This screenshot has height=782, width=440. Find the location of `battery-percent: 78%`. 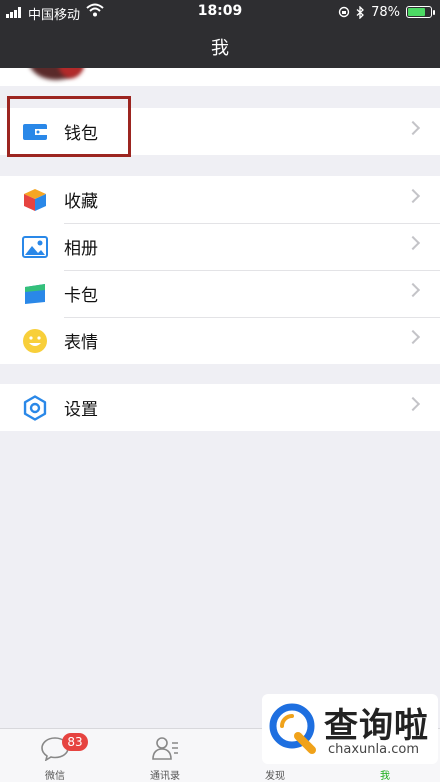

battery-percent: 78% is located at coordinates (385, 12).